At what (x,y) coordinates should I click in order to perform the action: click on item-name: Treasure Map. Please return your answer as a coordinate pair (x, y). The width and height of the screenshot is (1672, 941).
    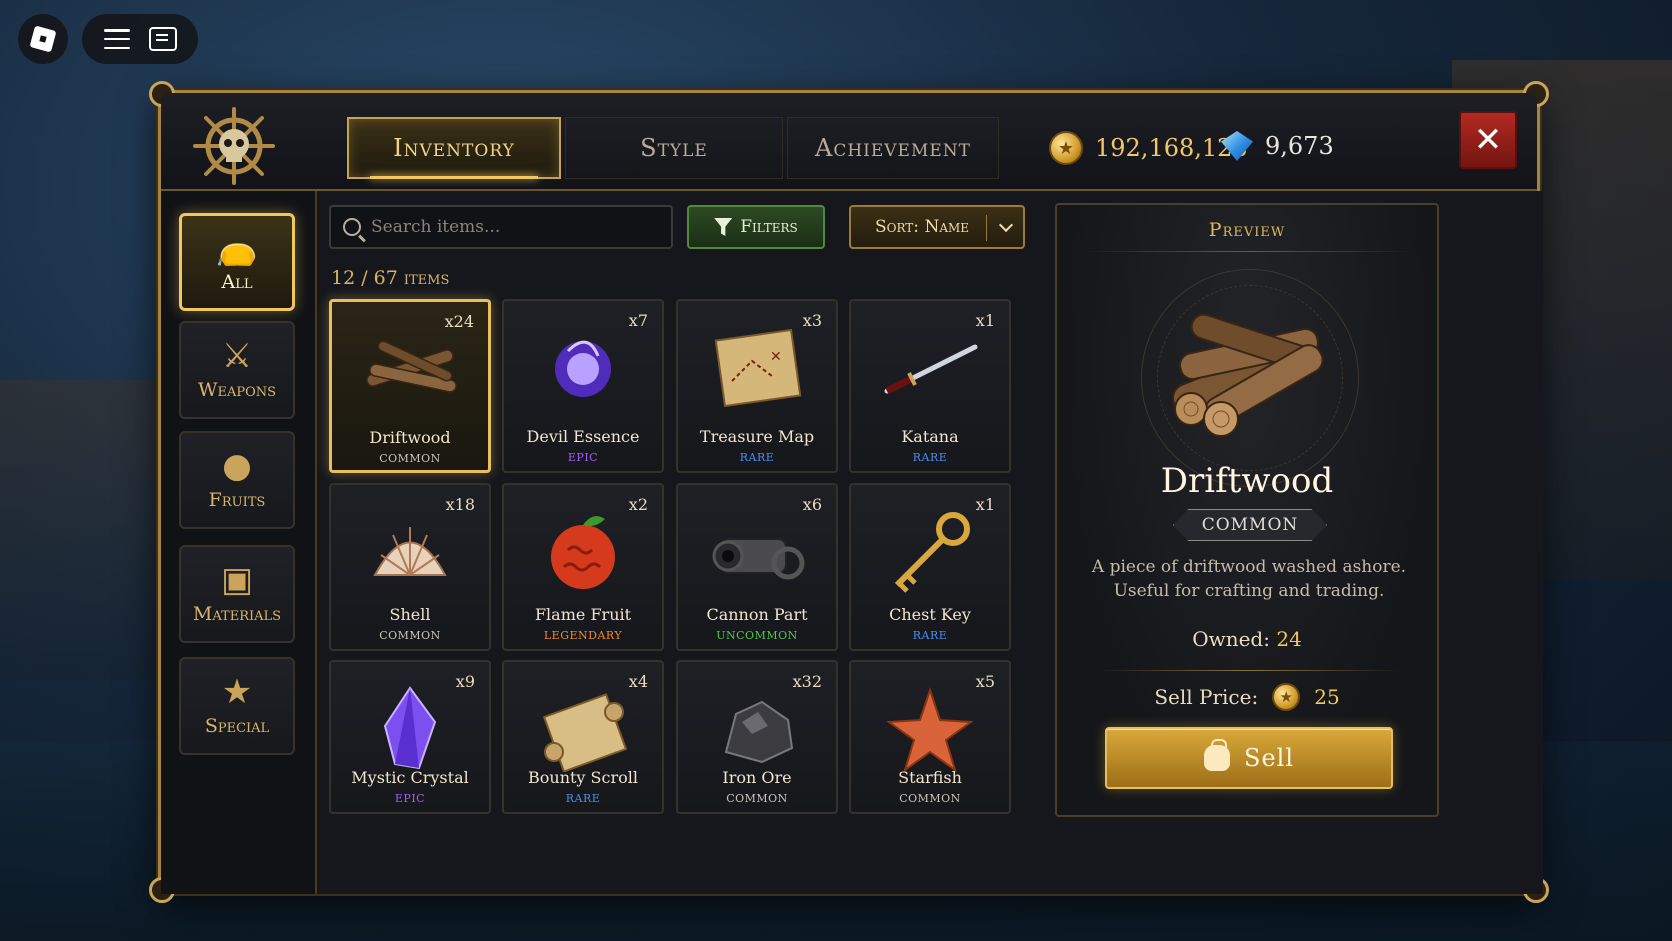
    Looking at the image, I should click on (757, 436).